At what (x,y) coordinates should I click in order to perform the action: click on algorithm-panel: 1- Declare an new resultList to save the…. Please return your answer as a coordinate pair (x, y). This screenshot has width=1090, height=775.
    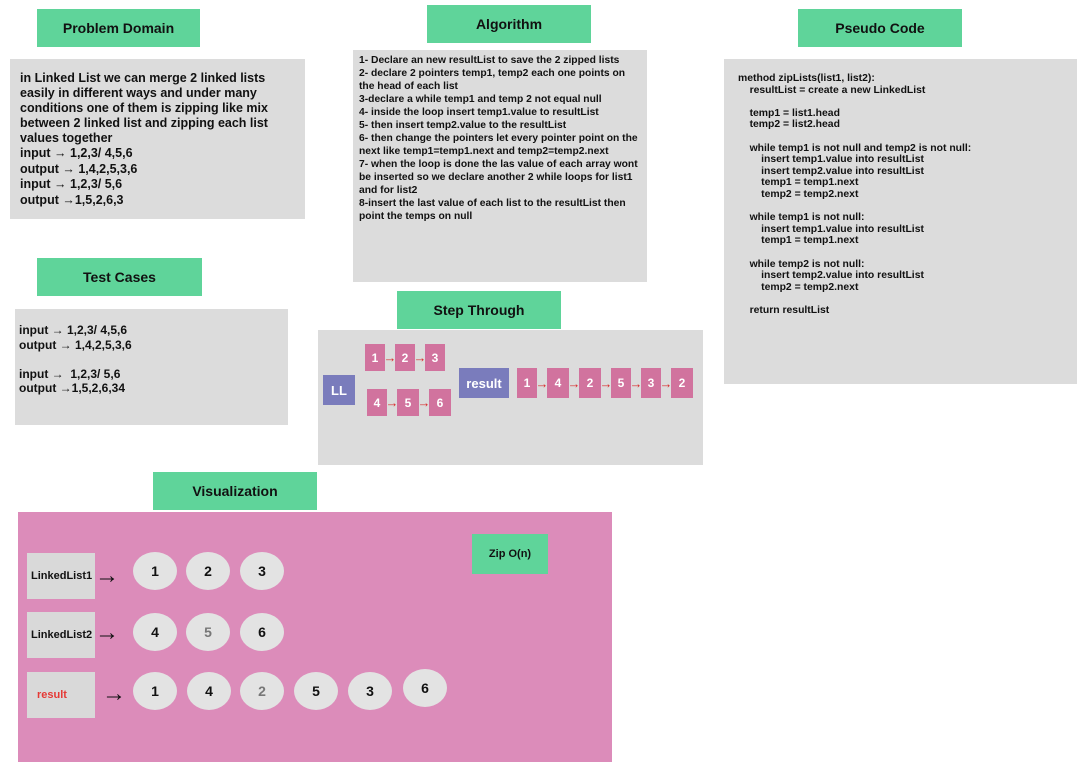
    Looking at the image, I should click on (500, 166).